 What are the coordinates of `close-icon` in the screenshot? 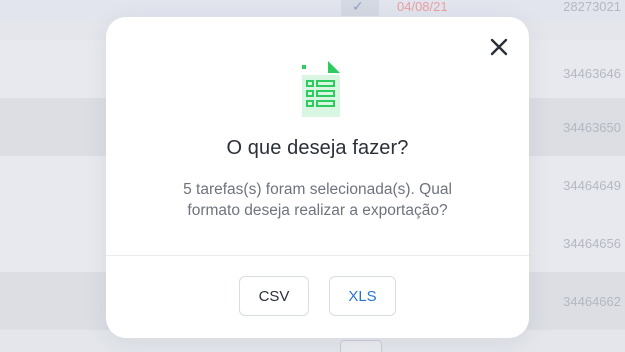 It's located at (499, 47).